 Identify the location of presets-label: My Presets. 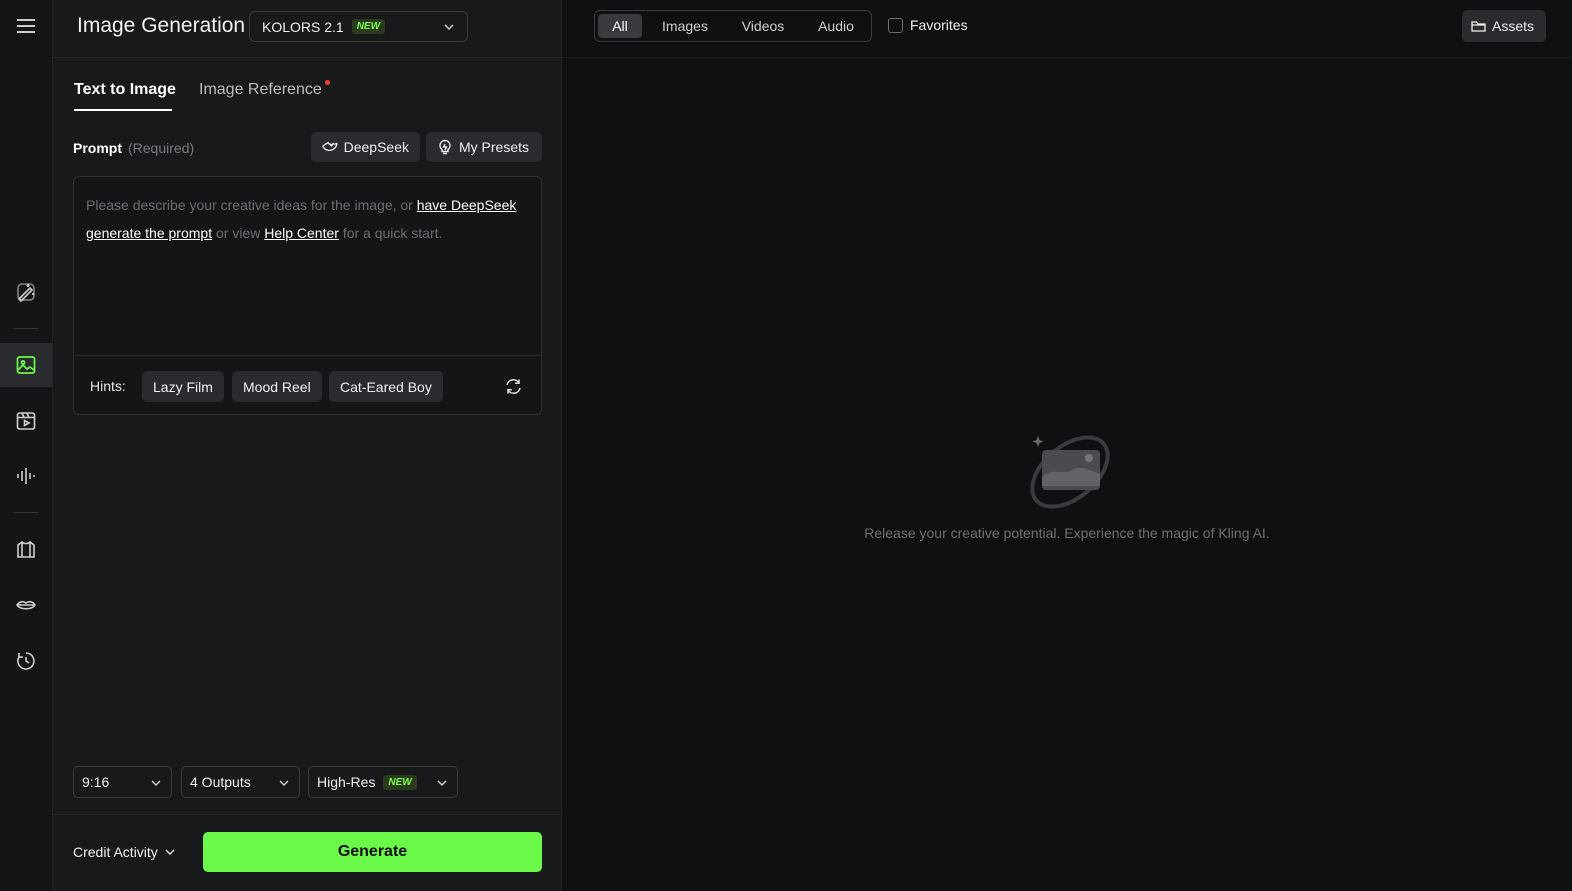
(494, 147).